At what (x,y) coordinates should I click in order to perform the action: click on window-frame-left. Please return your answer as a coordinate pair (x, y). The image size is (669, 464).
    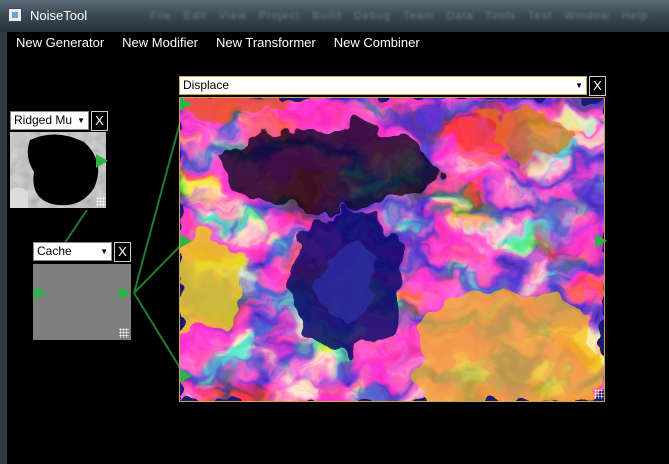
    Looking at the image, I should click on (3, 248).